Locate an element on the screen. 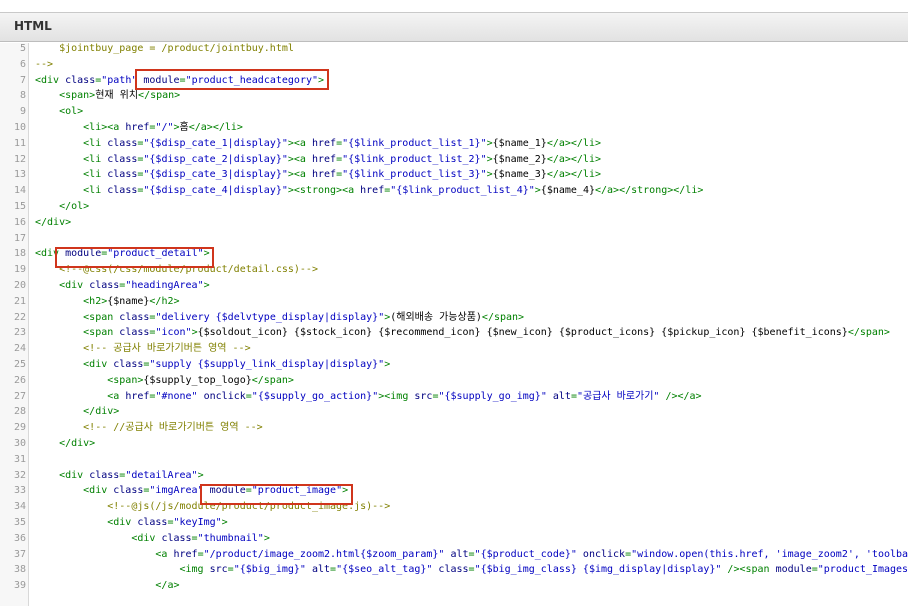 This screenshot has width=908, height=606. code-token: </a></li> is located at coordinates (573, 175).